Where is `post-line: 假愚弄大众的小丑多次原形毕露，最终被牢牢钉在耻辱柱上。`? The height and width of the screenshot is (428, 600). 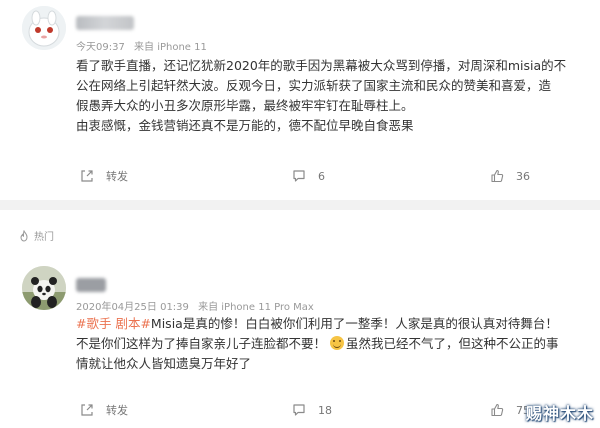
post-line: 假愚弄大众的小丑多次原形毕露，最终被牢牢钉在耻辱柱上。 is located at coordinates (245, 105).